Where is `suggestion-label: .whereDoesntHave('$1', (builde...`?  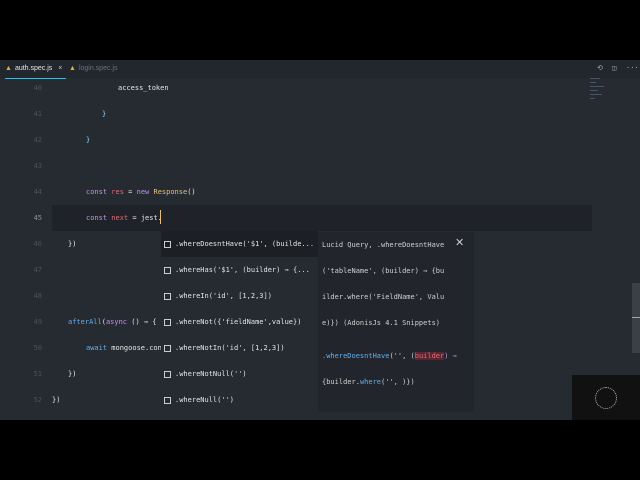 suggestion-label: .whereDoesntHave('$1', (builde... is located at coordinates (245, 244).